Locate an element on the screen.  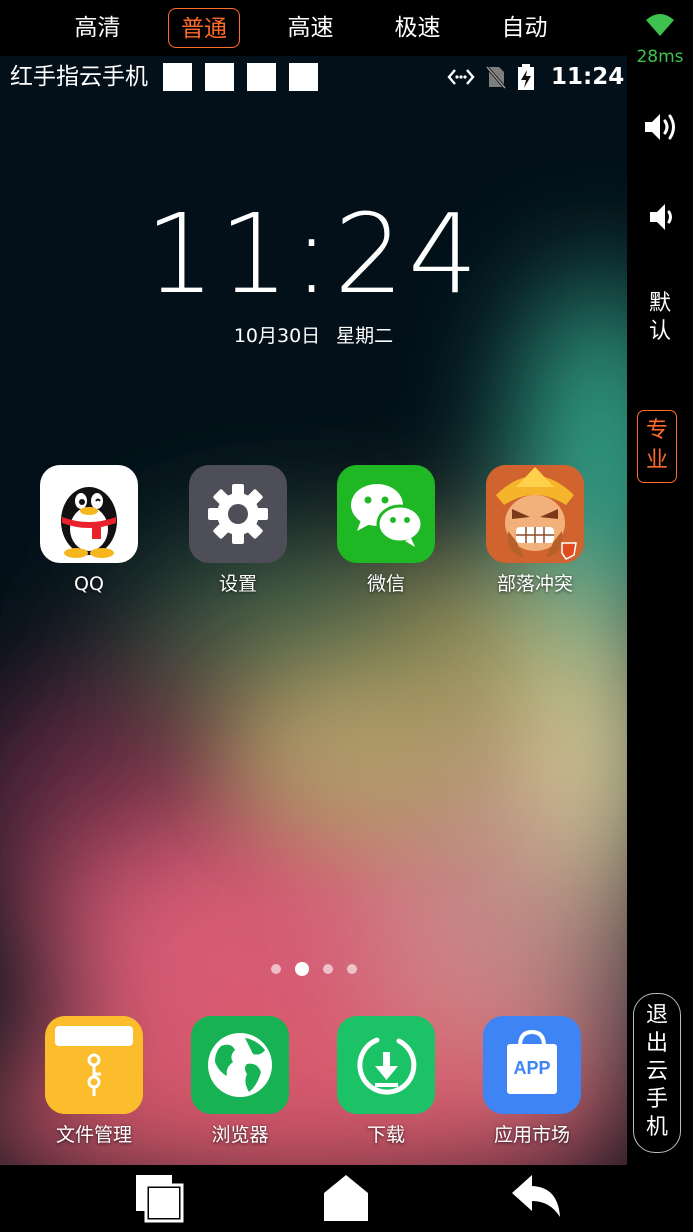
home-button is located at coordinates (346, 1200).